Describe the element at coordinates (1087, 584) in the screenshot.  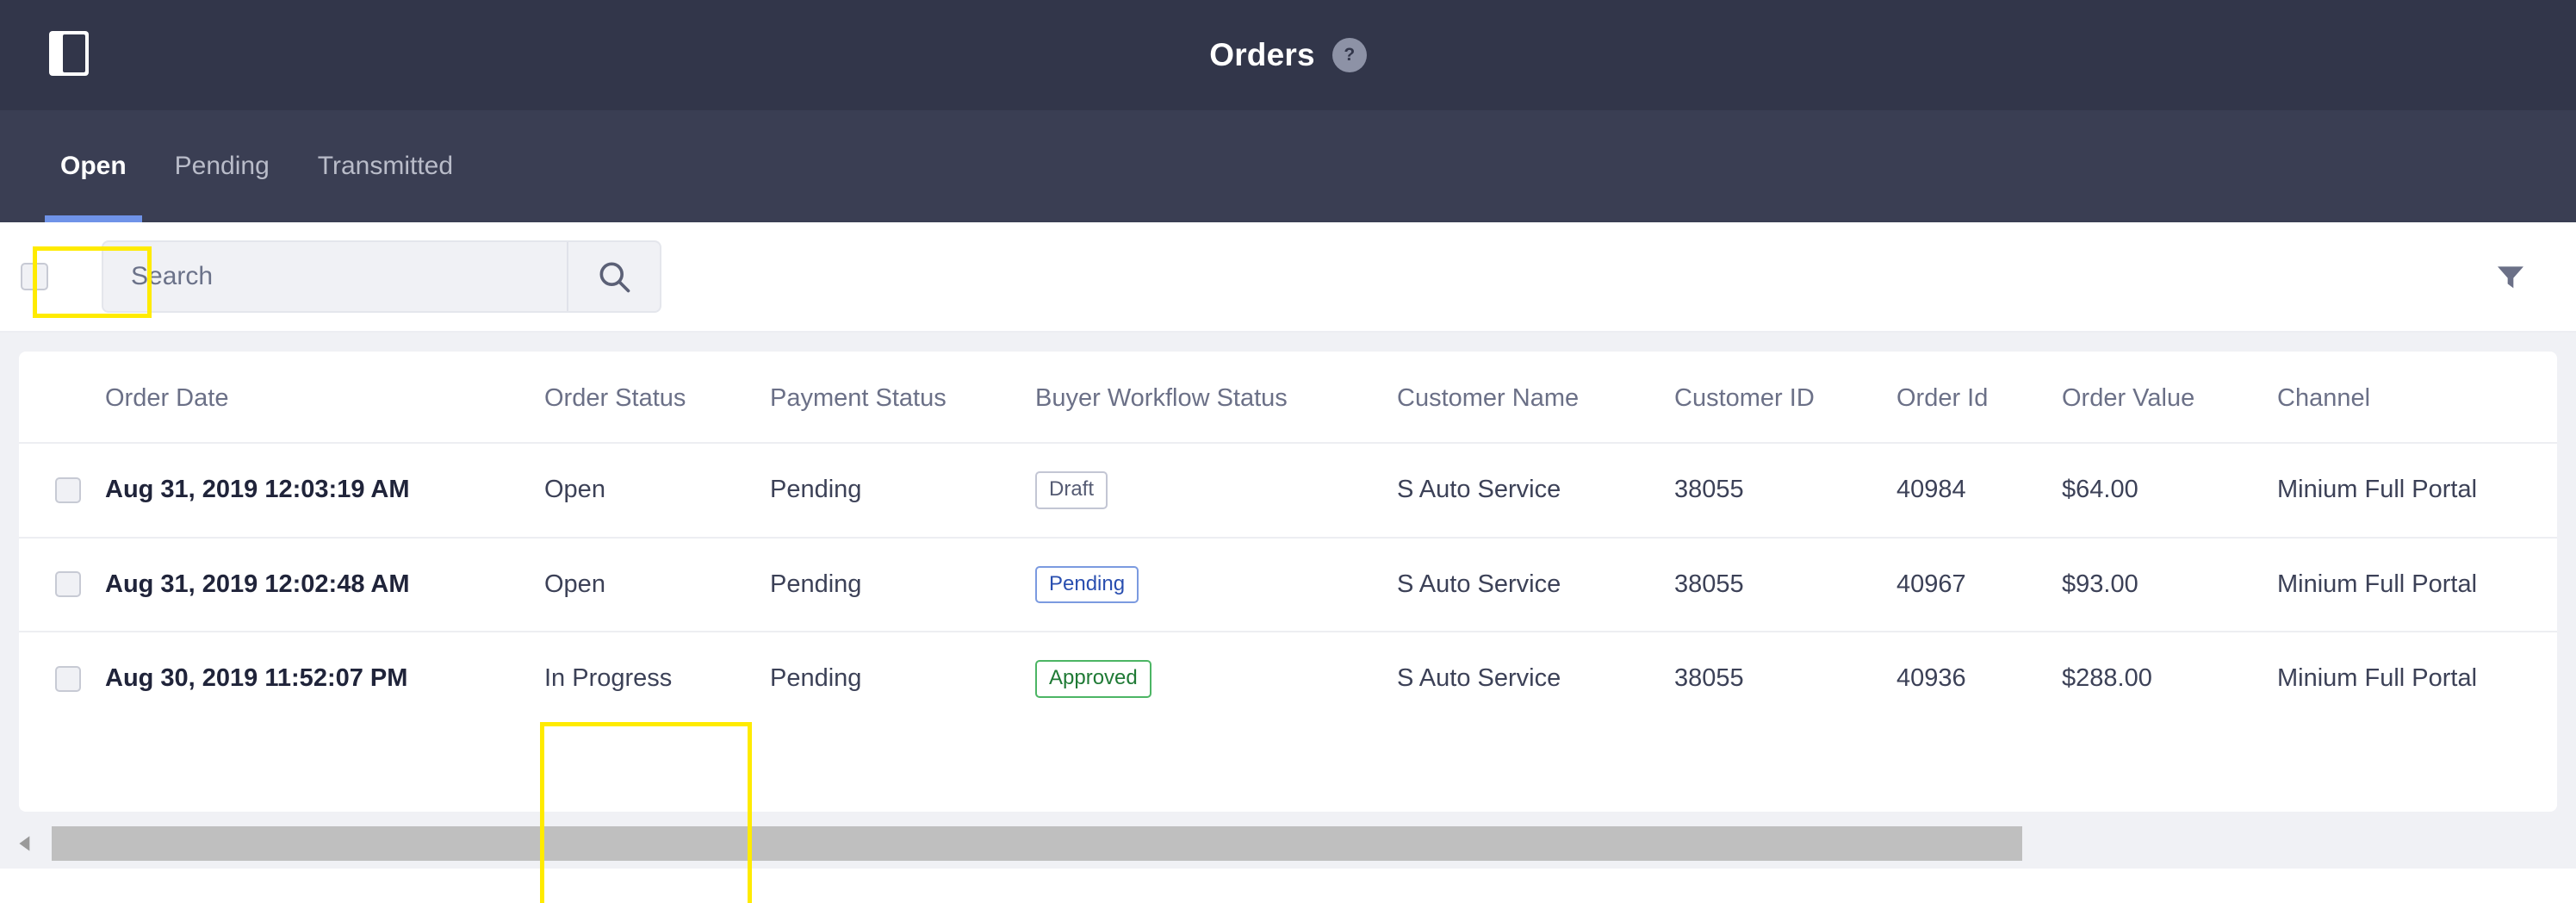
I see `status-badge: Pending` at that location.